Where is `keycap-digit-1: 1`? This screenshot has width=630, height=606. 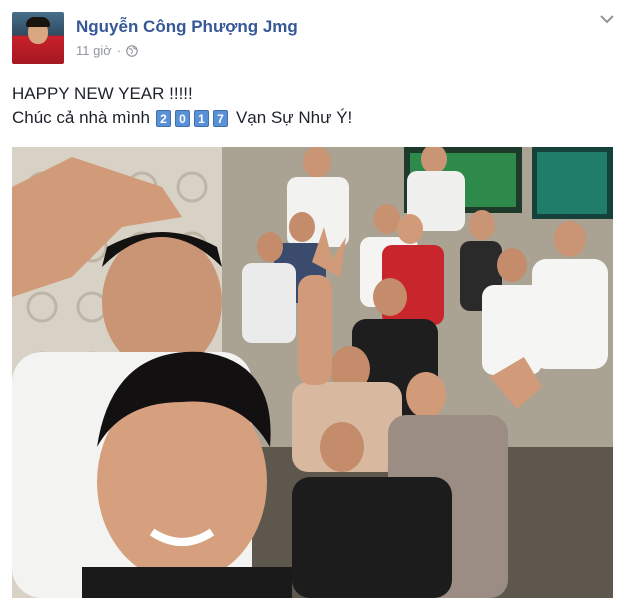 keycap-digit-1: 1 is located at coordinates (201, 118).